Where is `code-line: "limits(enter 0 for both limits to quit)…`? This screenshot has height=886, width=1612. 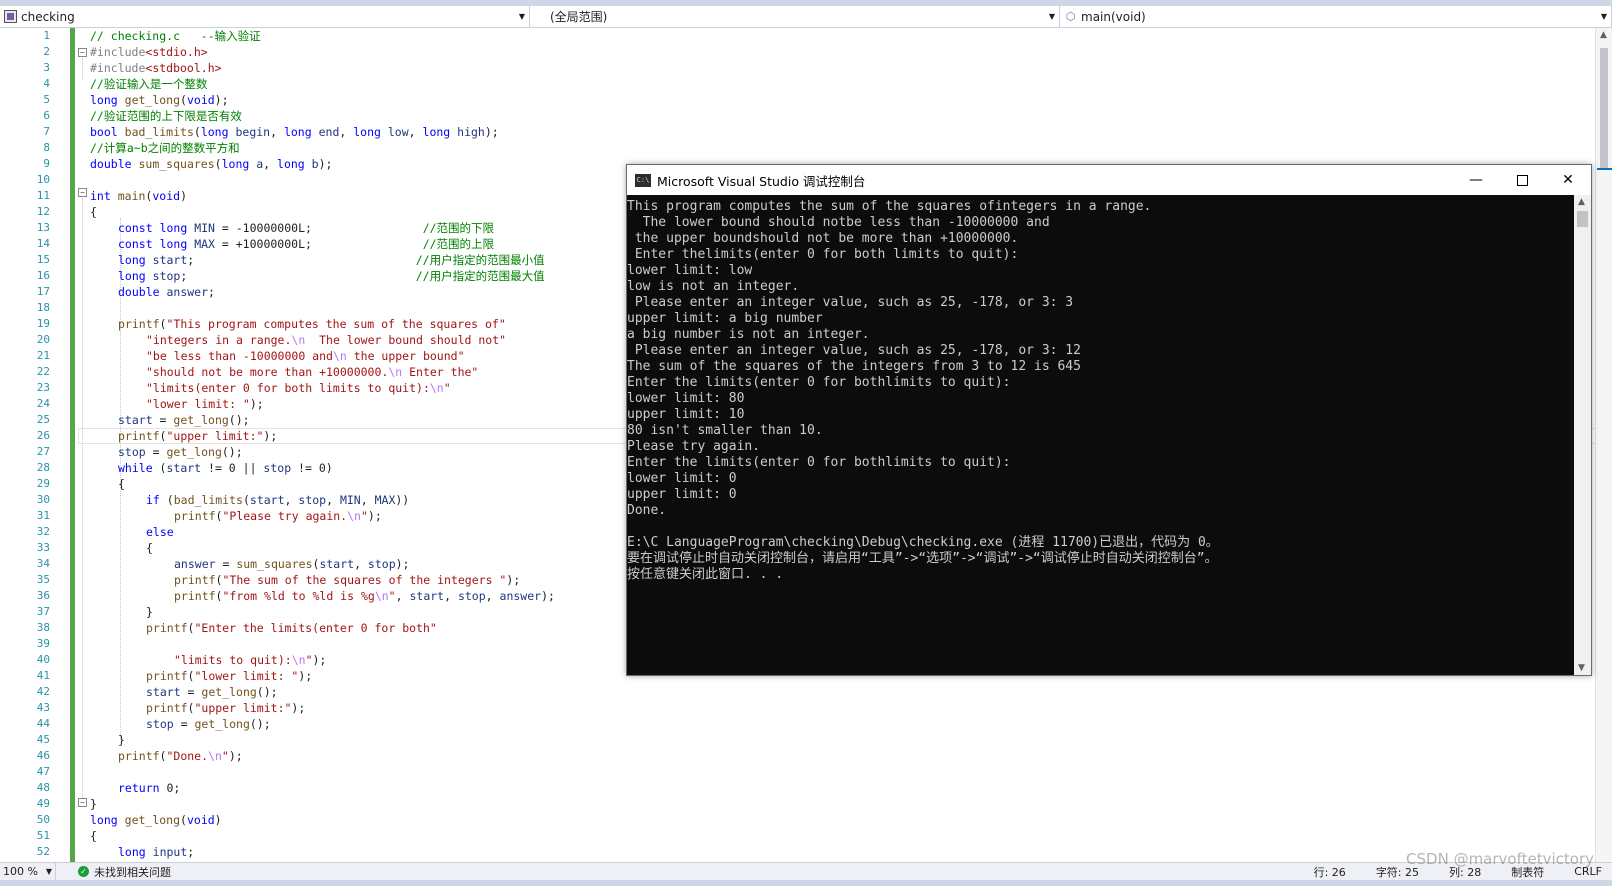
code-line: "limits(enter 0 for both limits to quit)… is located at coordinates (298, 388).